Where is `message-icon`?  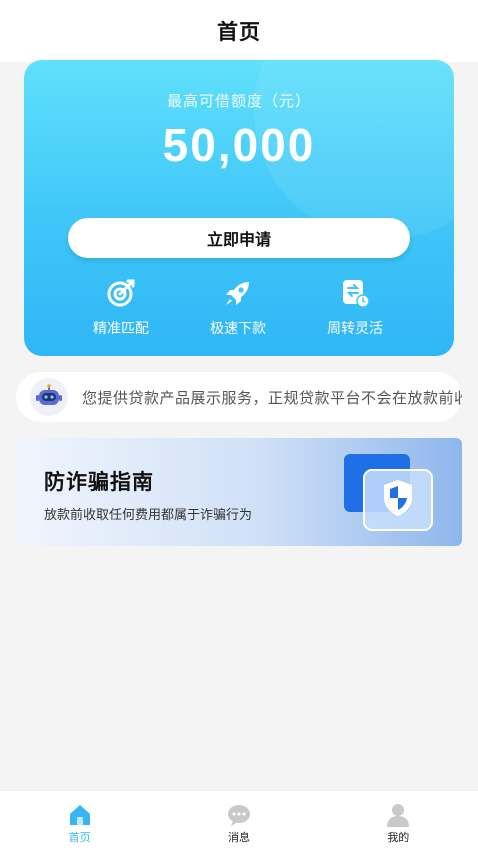 message-icon is located at coordinates (239, 815).